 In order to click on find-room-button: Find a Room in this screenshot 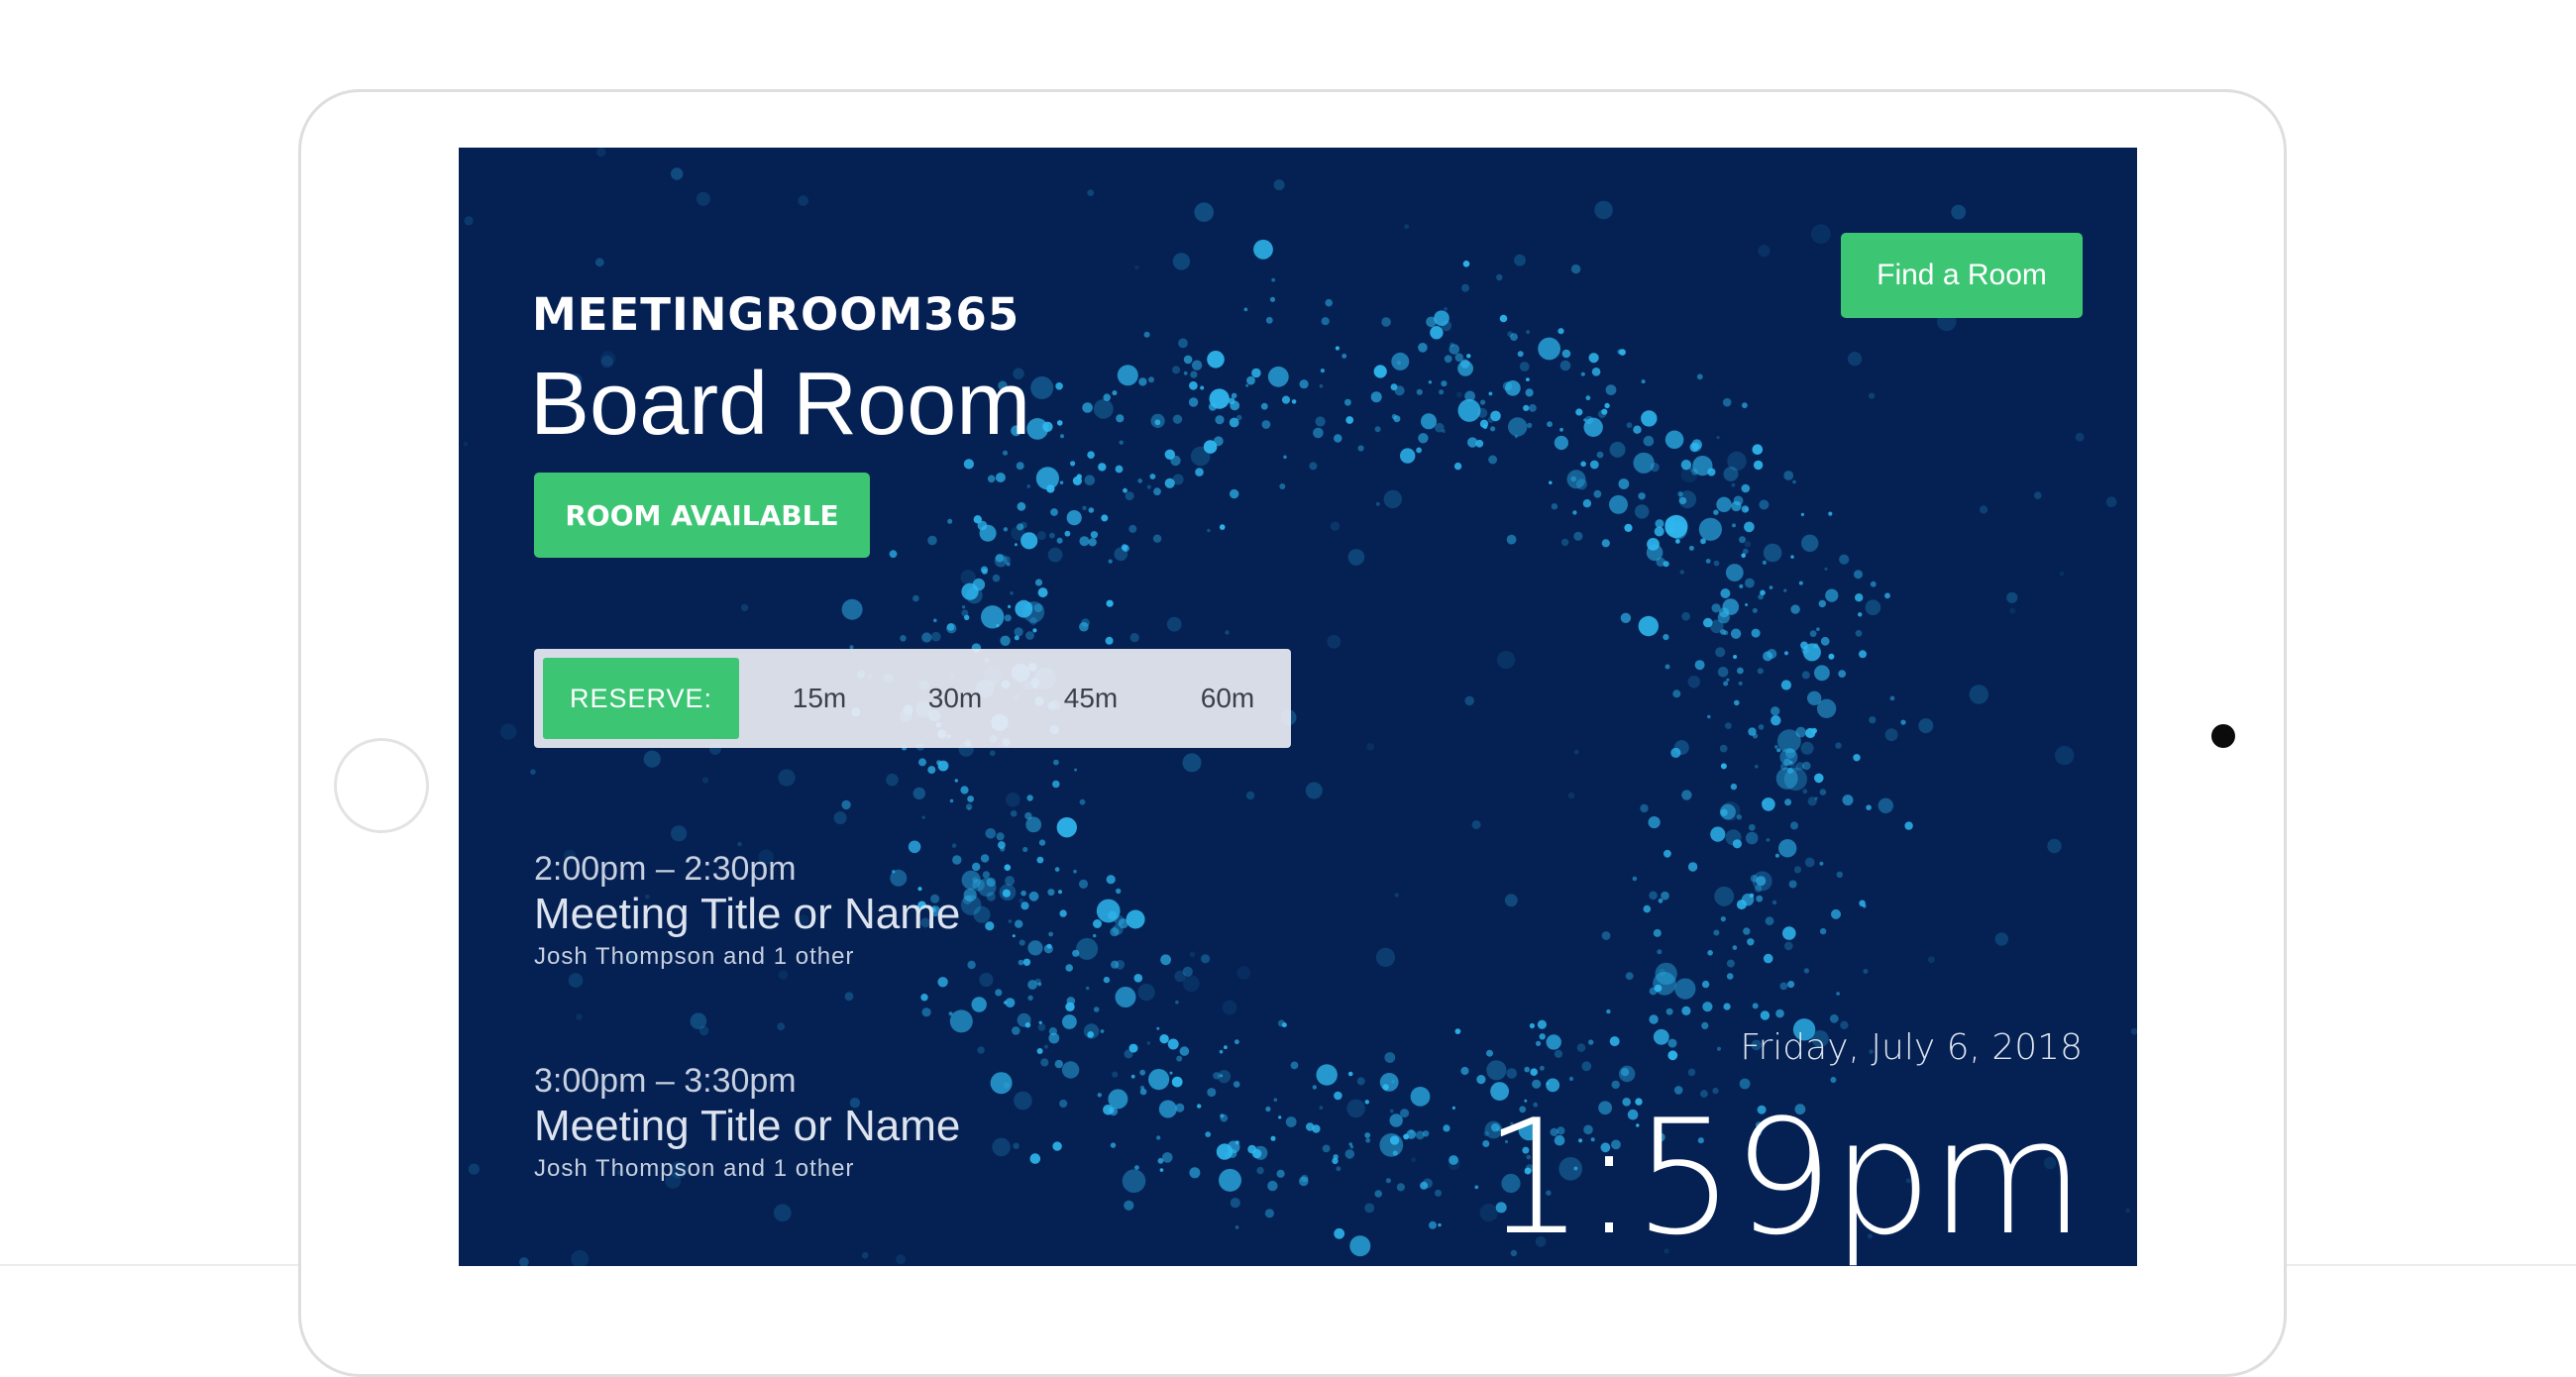, I will do `click(1962, 275)`.